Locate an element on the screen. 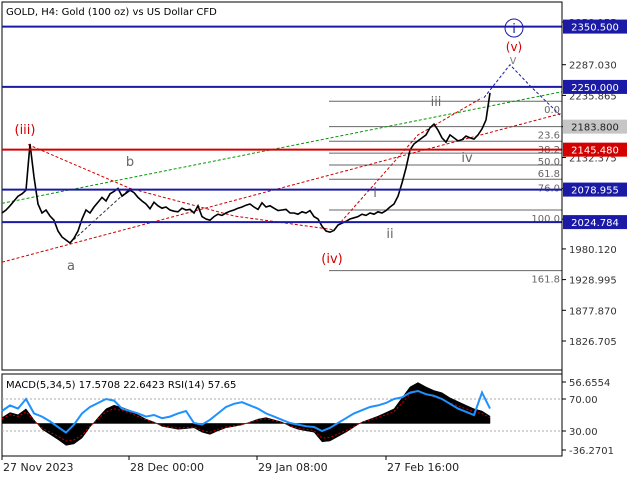  main-chart-title: GOLD, H4: Gold (100 oz) vs US Dollar CFD is located at coordinates (111, 12).